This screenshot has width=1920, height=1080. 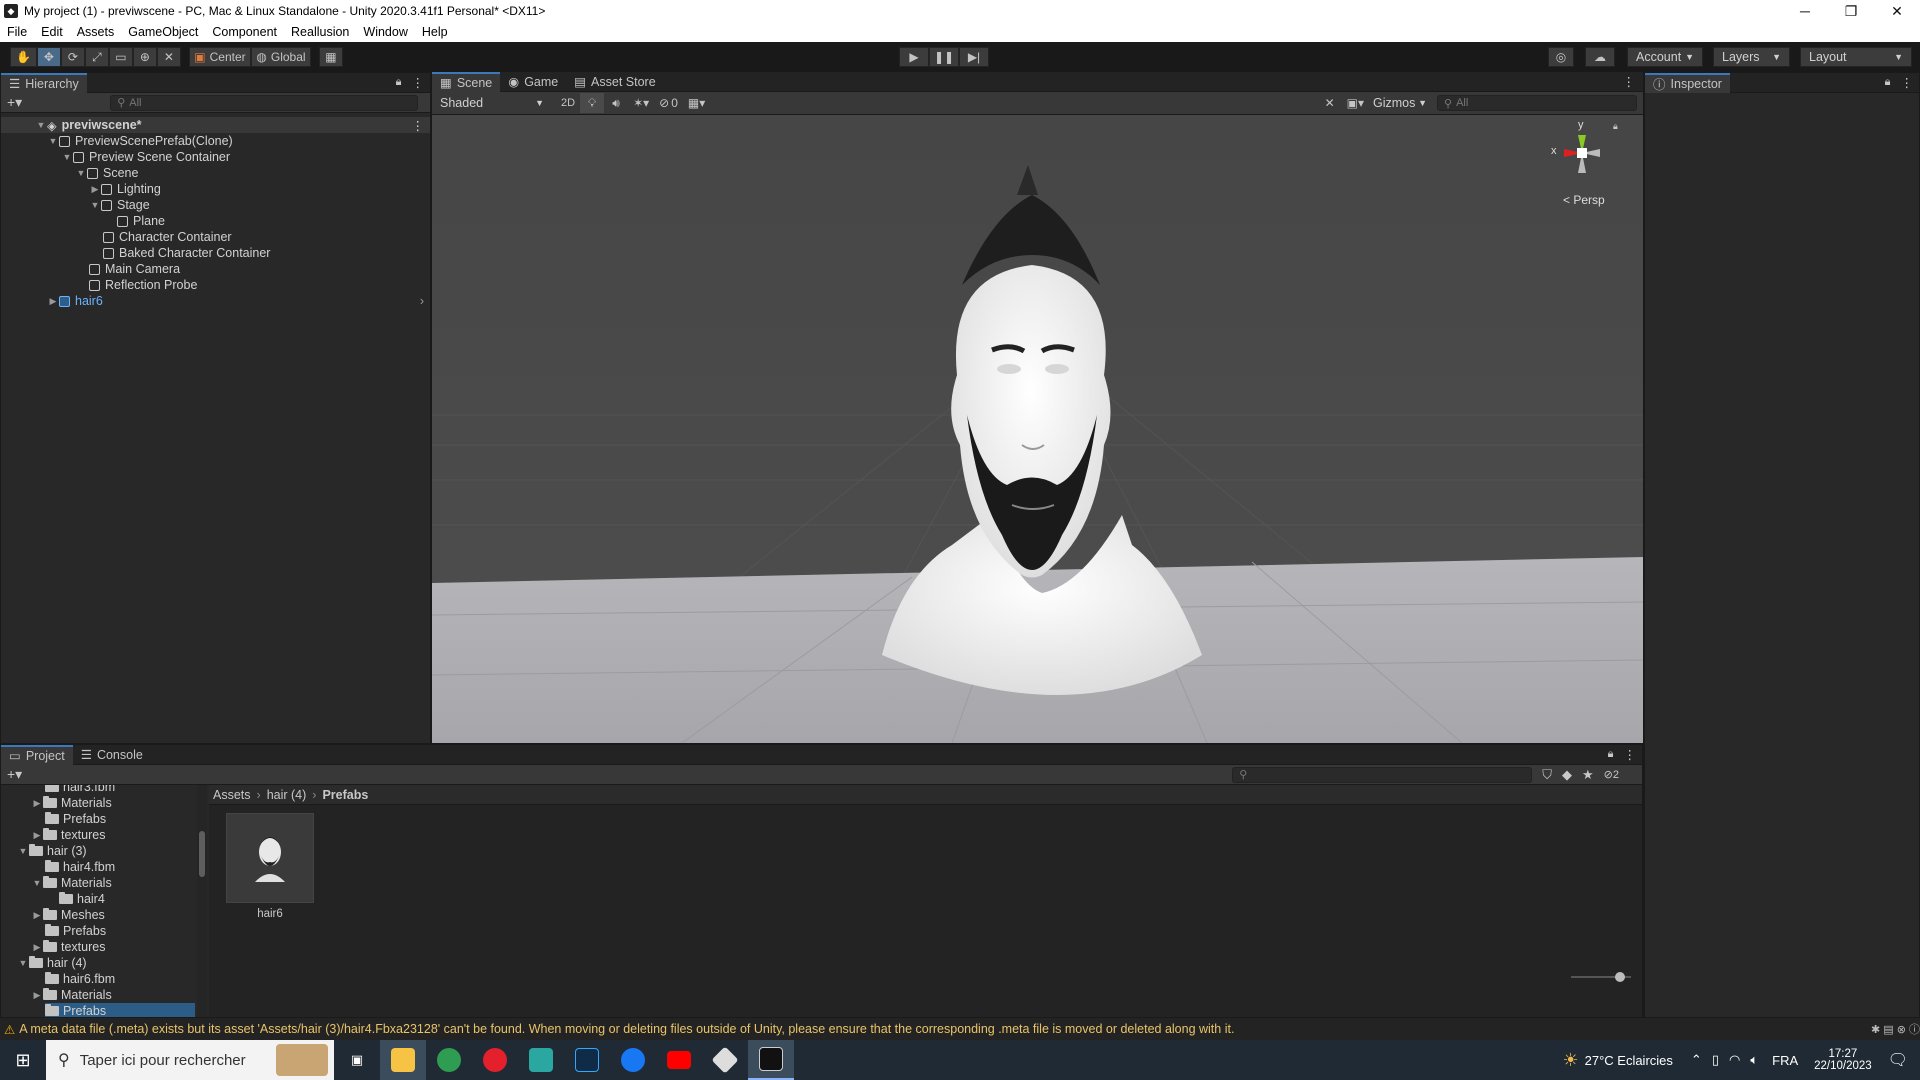 What do you see at coordinates (1754, 1060) in the screenshot?
I see `volume-icon: 🔈︎` at bounding box center [1754, 1060].